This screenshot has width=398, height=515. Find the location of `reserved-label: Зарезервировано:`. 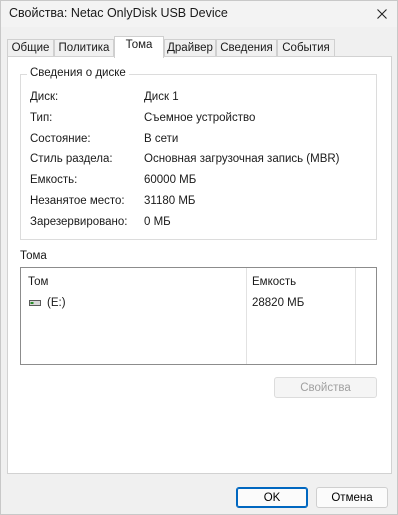

reserved-label: Зарезервировано: is located at coordinates (79, 222).